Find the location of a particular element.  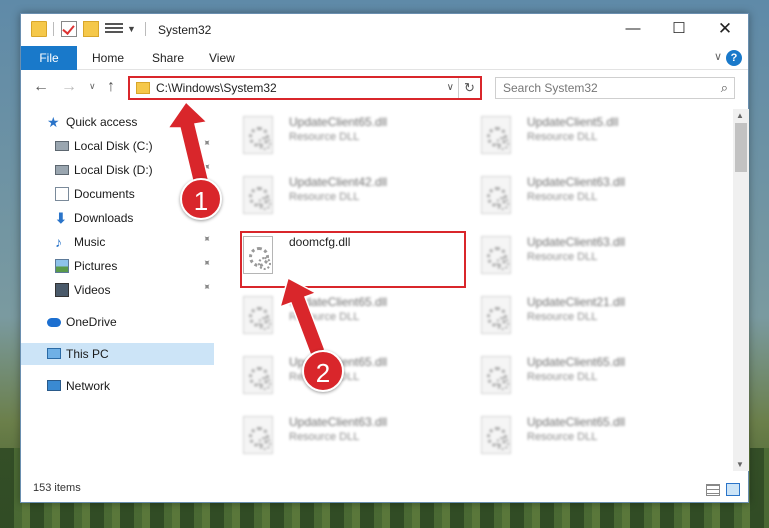

sidebar-item-local-disk-c: Local Disk (C:) ✦ is located at coordinates (117, 146).